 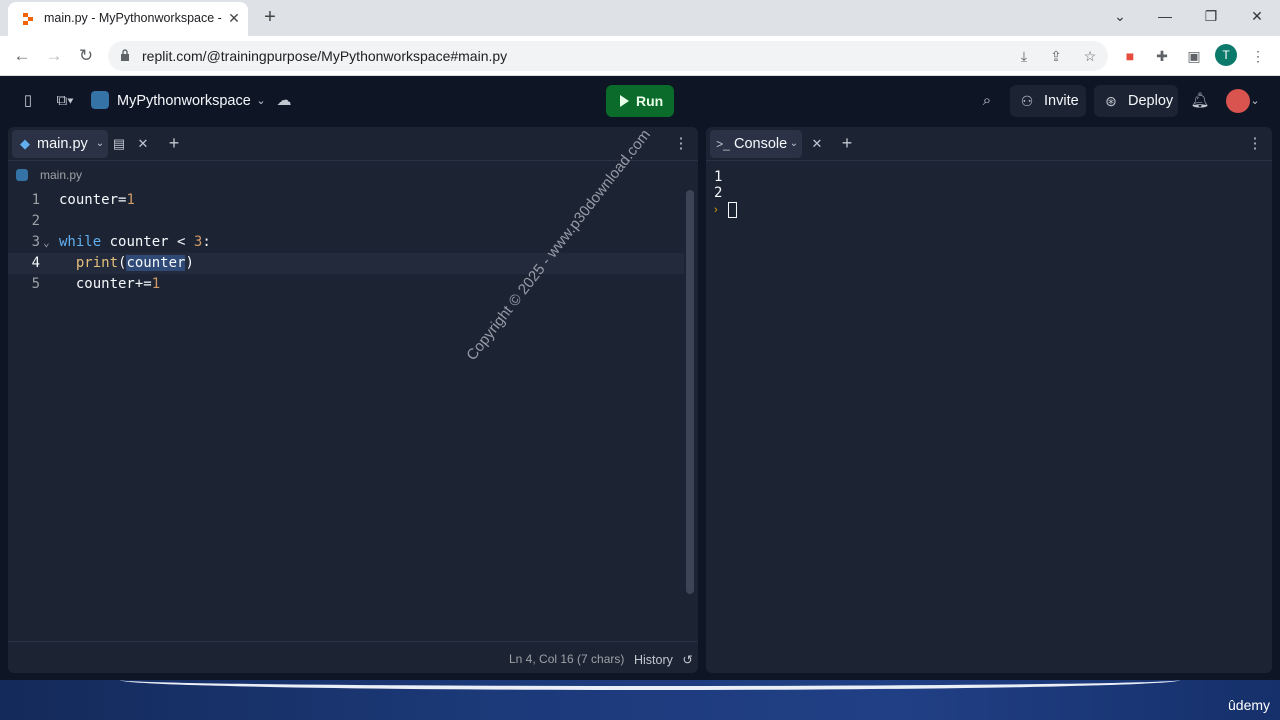 What do you see at coordinates (1257, 16) in the screenshot?
I see `close-window-button: ✕` at bounding box center [1257, 16].